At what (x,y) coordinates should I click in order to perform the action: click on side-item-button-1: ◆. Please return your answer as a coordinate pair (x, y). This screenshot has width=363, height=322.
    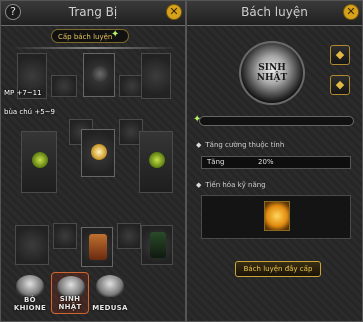
    Looking at the image, I should click on (340, 55).